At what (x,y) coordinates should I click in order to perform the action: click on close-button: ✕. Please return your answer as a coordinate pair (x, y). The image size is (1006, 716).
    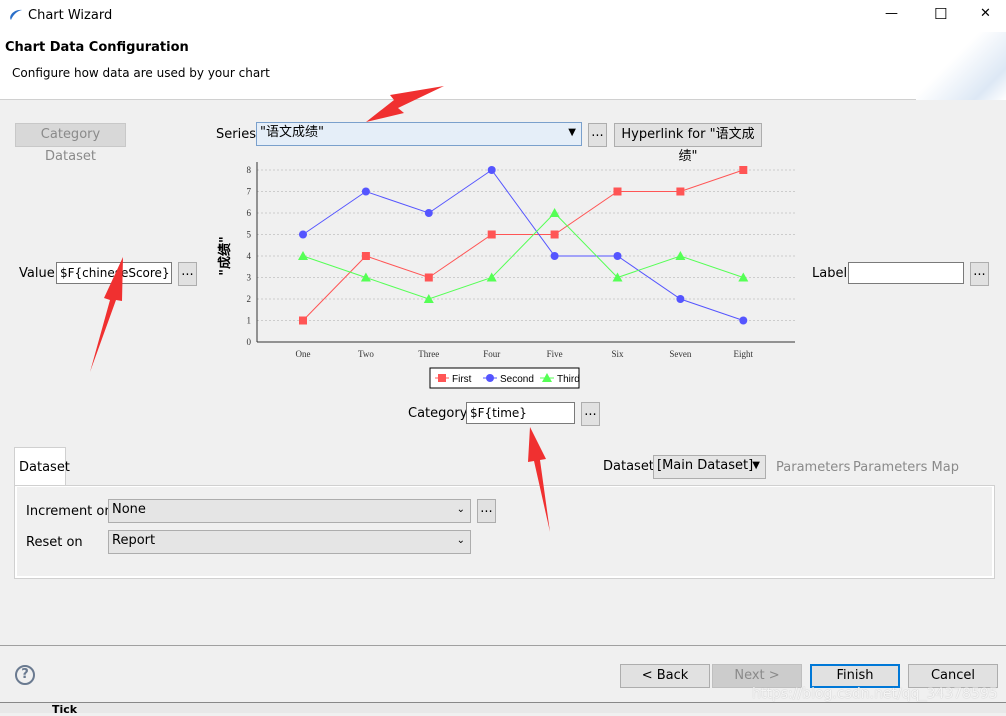
    Looking at the image, I should click on (985, 13).